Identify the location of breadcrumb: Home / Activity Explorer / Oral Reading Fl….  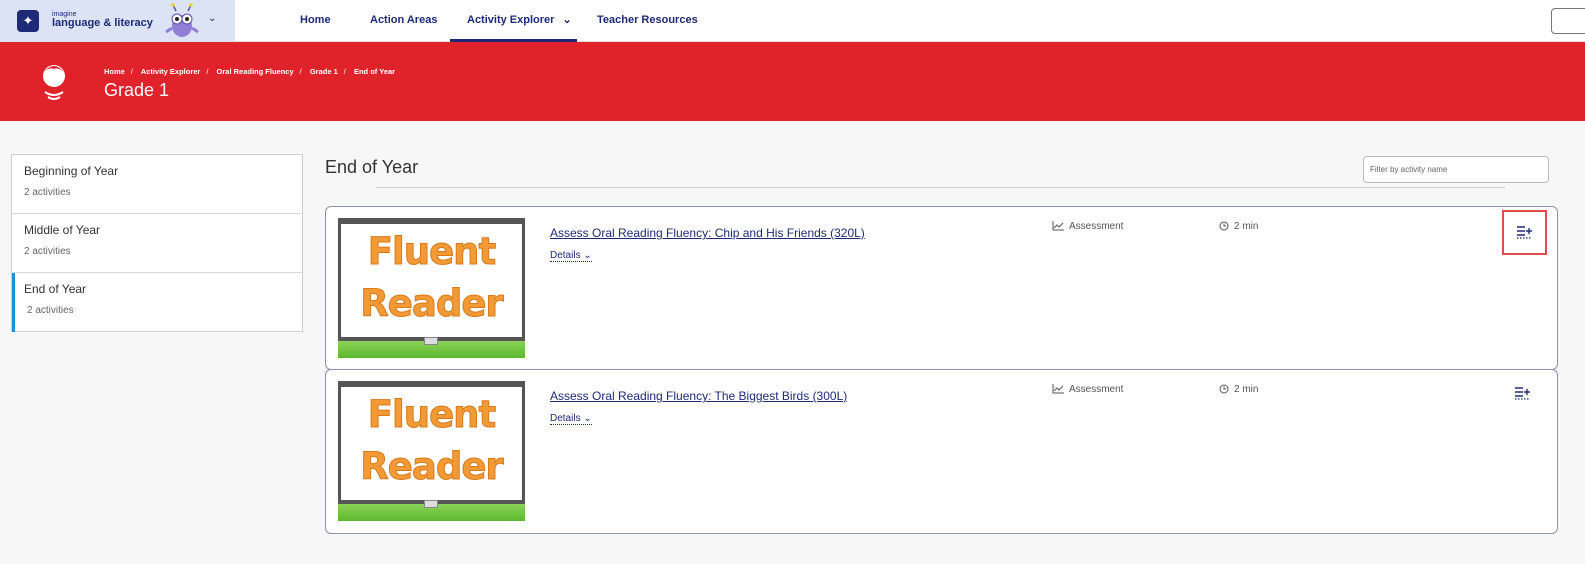
(250, 71).